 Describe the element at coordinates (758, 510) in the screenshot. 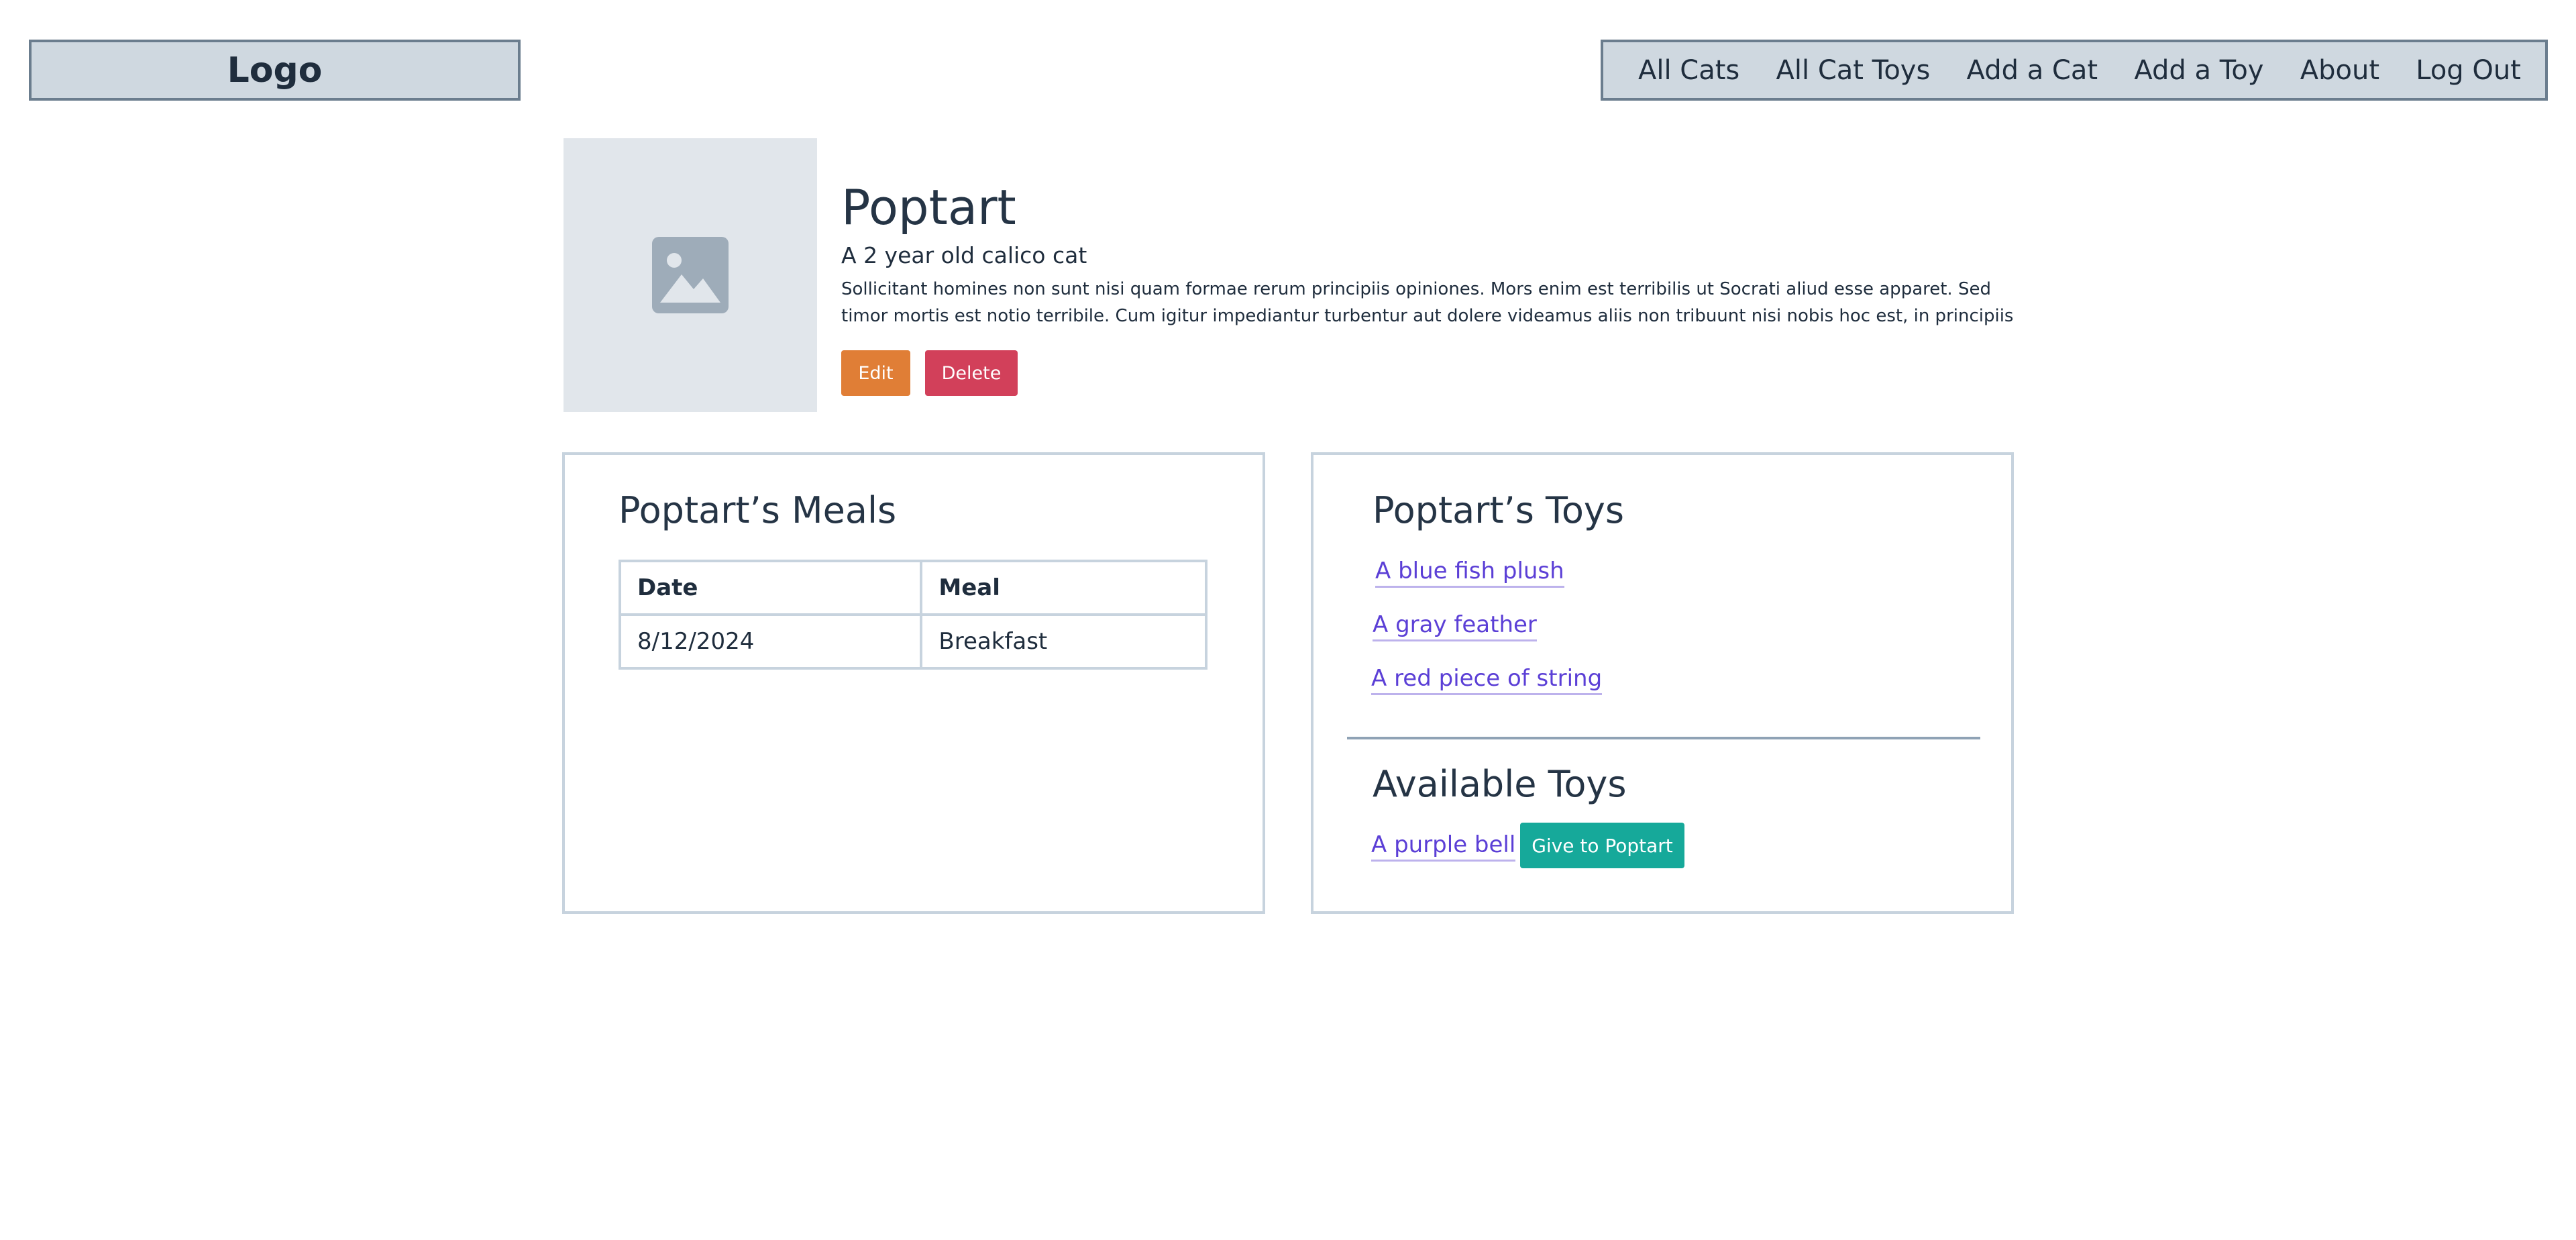

I see `meals-title: Poptart’s Meals` at that location.